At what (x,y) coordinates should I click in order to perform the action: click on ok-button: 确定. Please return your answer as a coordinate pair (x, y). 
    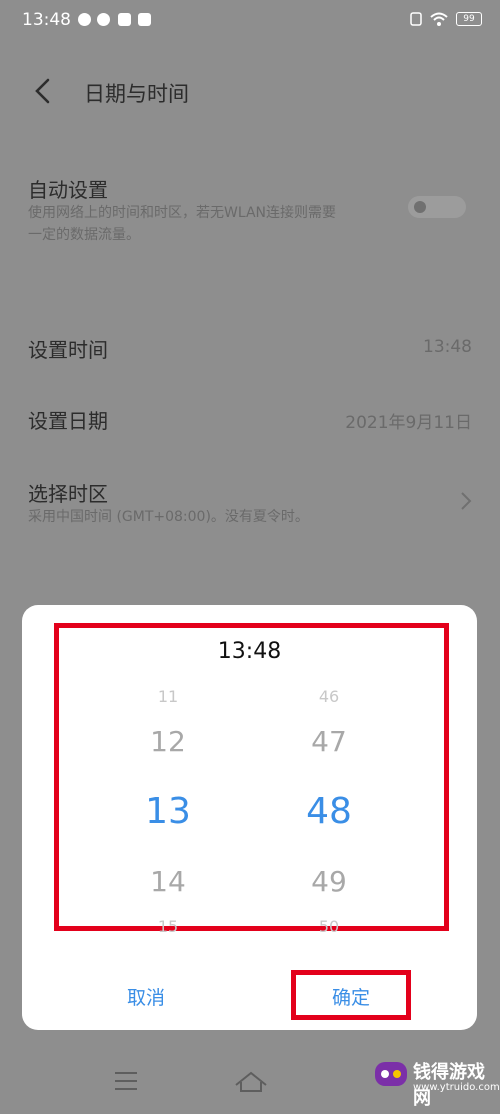
    Looking at the image, I should click on (351, 996).